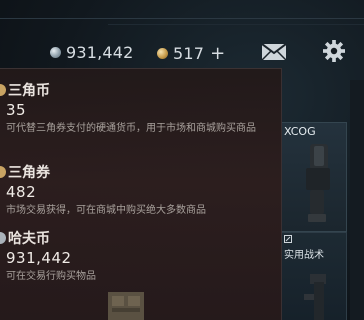 The height and width of the screenshot is (320, 364). What do you see at coordinates (318, 183) in the screenshot?
I see `scope-item-image` at bounding box center [318, 183].